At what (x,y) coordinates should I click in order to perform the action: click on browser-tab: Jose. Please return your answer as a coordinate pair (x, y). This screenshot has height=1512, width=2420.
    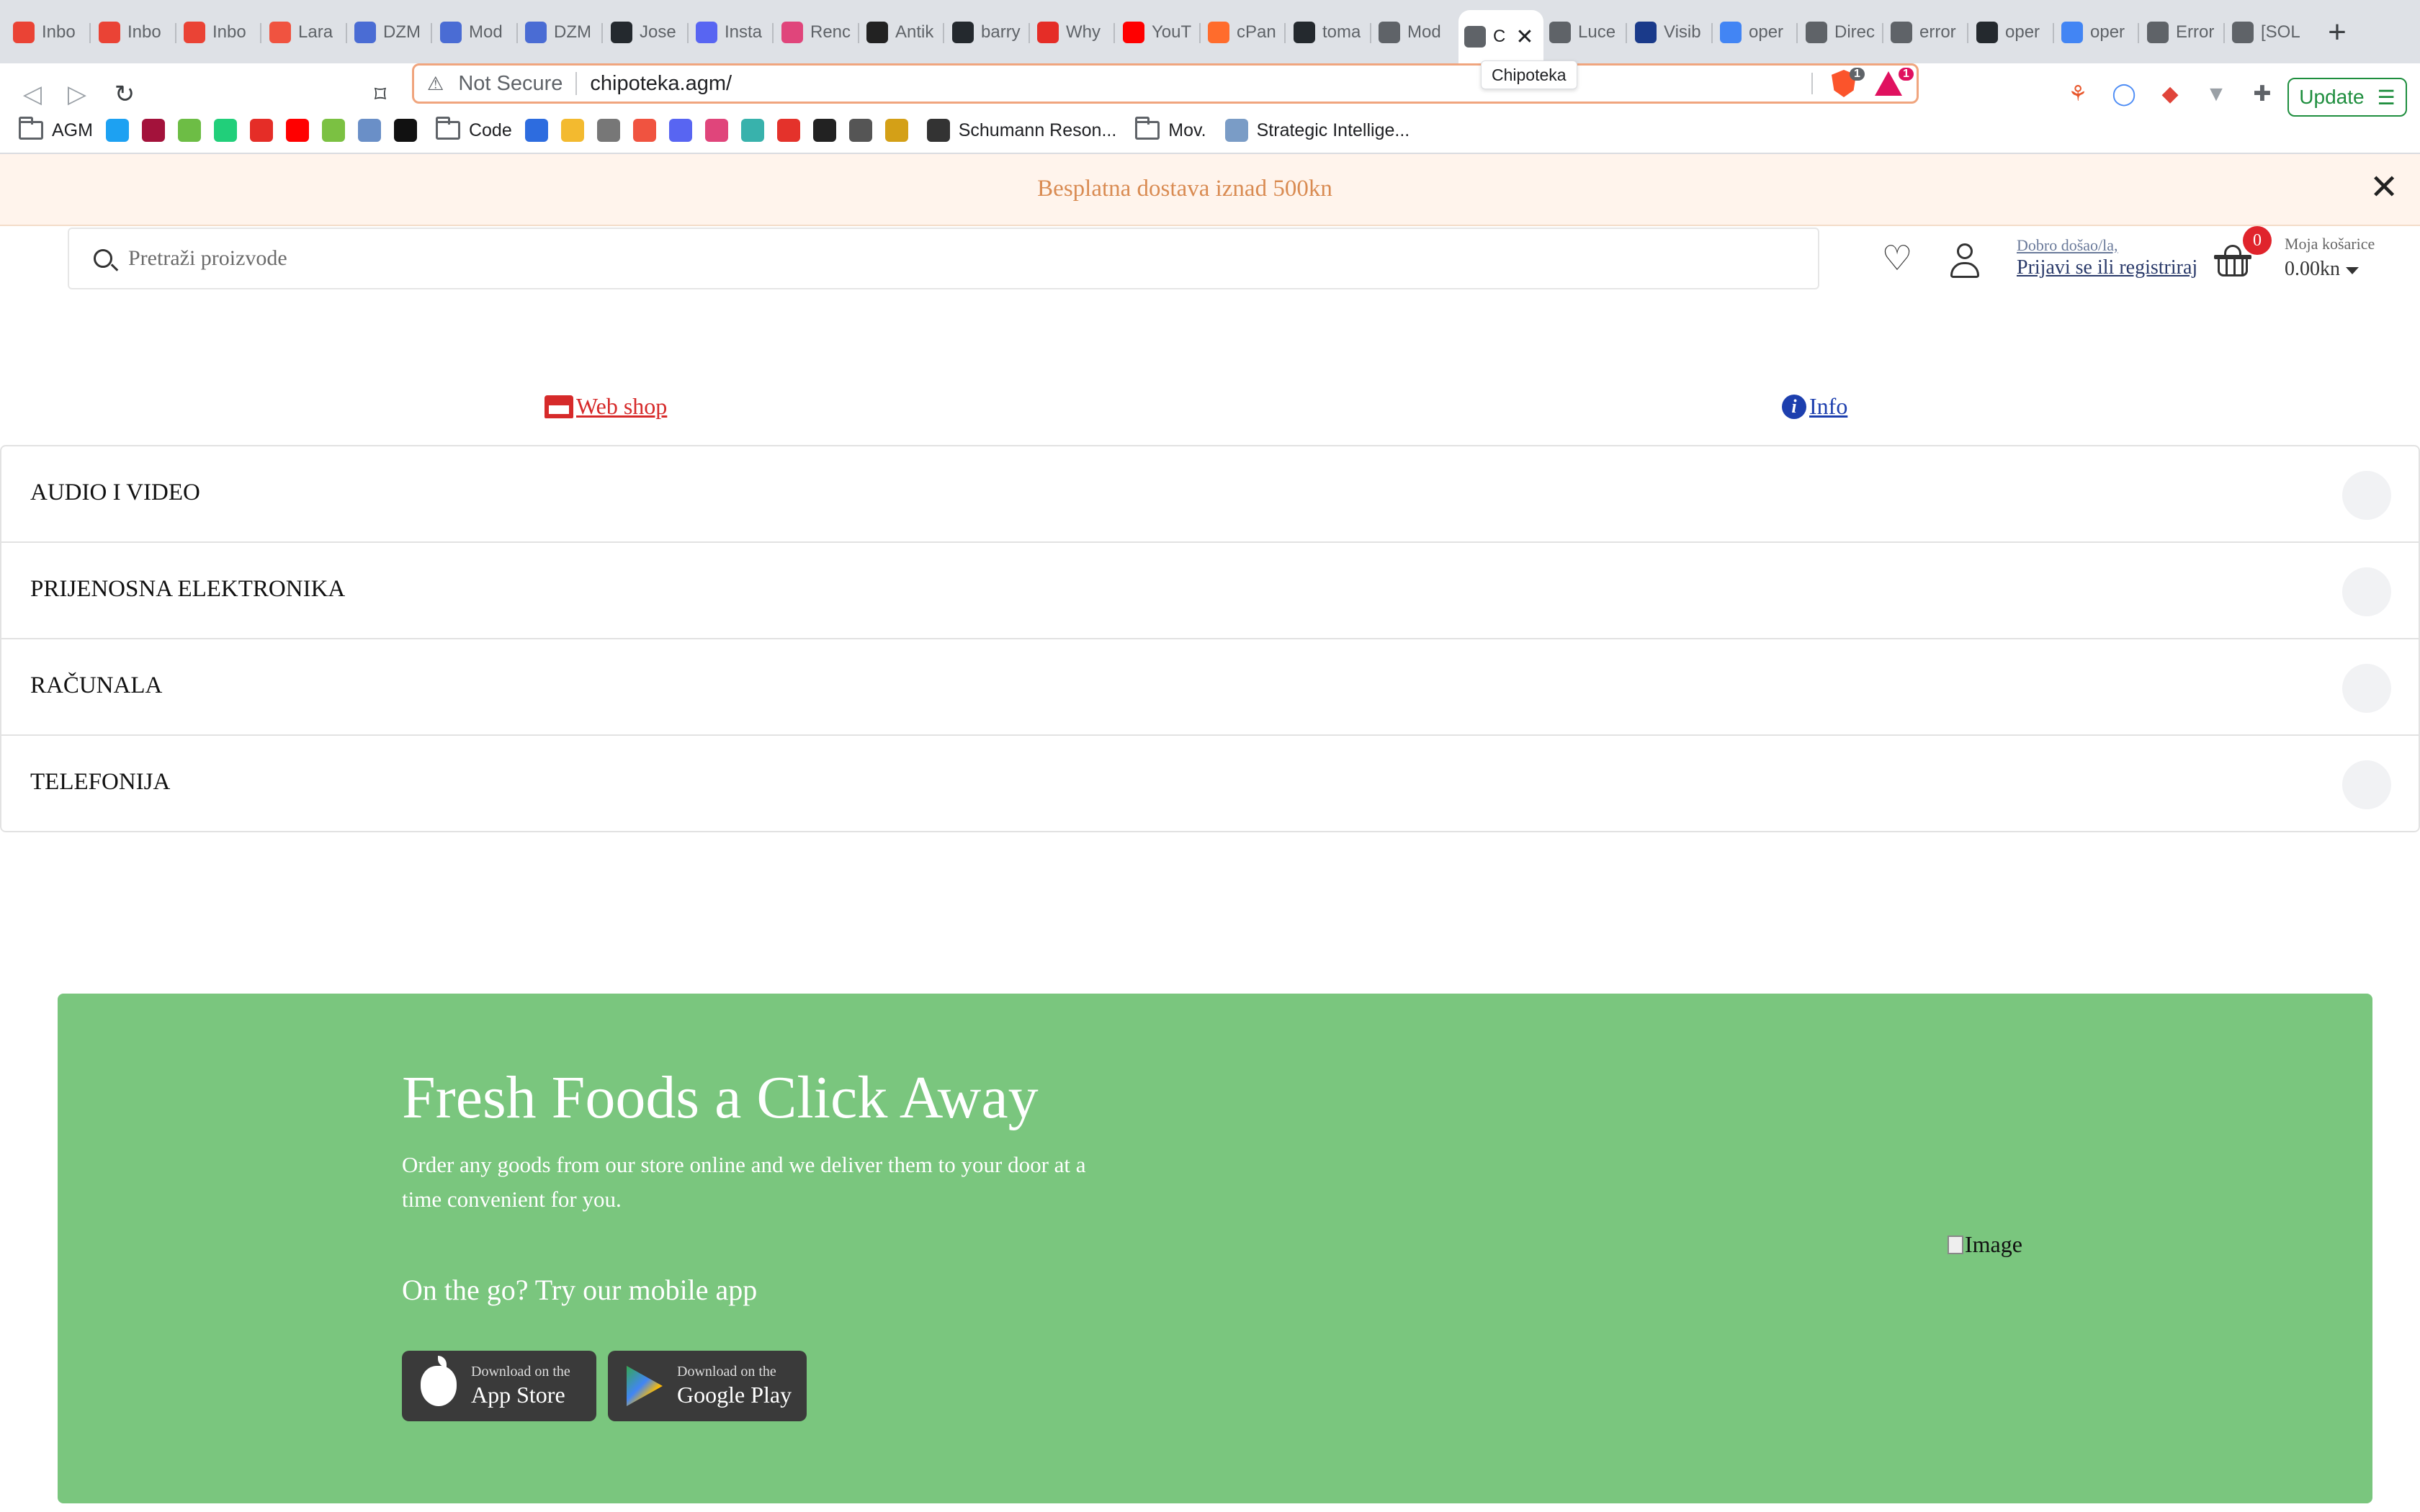
    Looking at the image, I should click on (644, 32).